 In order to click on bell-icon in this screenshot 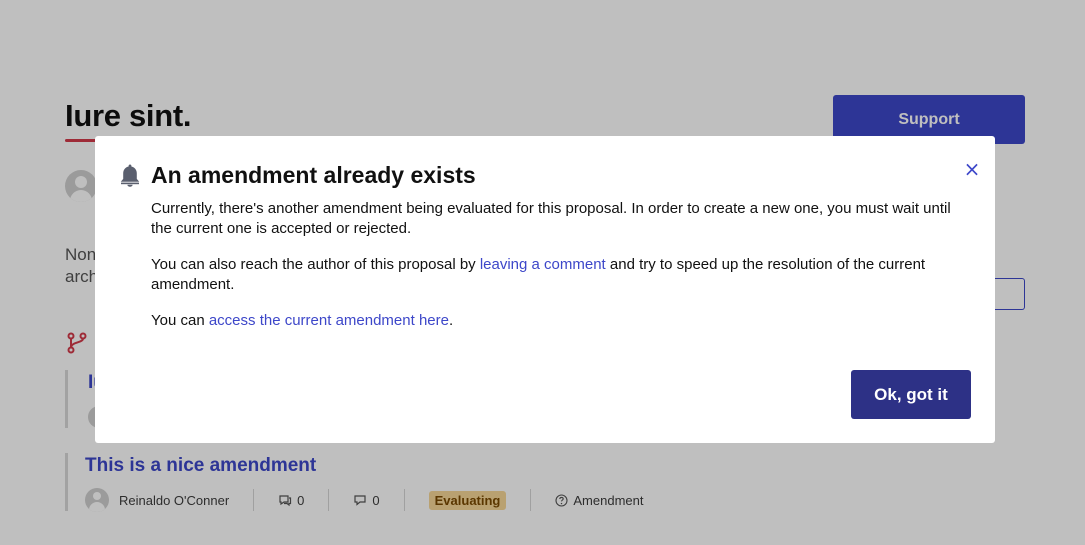, I will do `click(130, 175)`.